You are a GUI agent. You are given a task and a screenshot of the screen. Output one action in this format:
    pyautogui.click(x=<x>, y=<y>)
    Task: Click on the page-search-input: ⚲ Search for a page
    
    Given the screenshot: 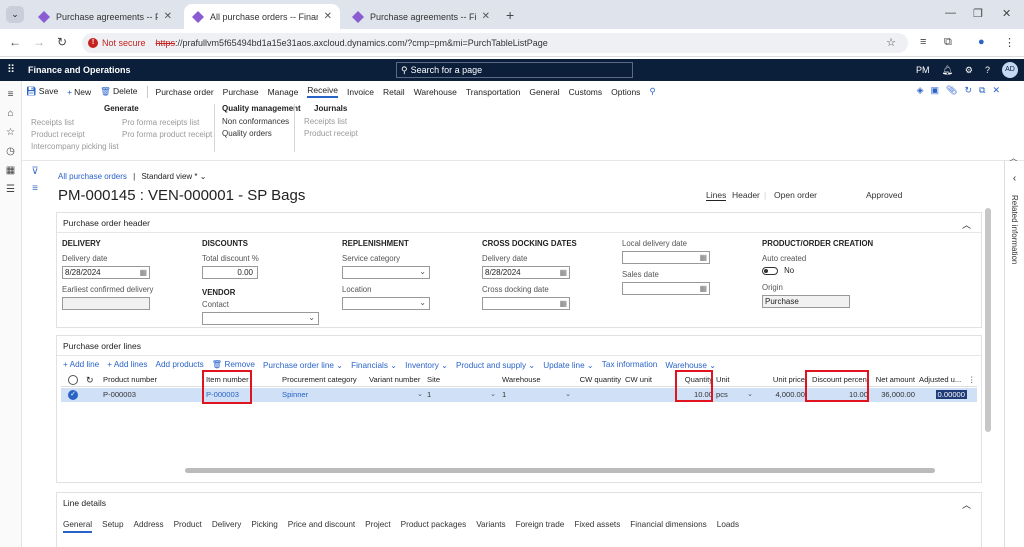 What is the action you would take?
    pyautogui.click(x=514, y=70)
    